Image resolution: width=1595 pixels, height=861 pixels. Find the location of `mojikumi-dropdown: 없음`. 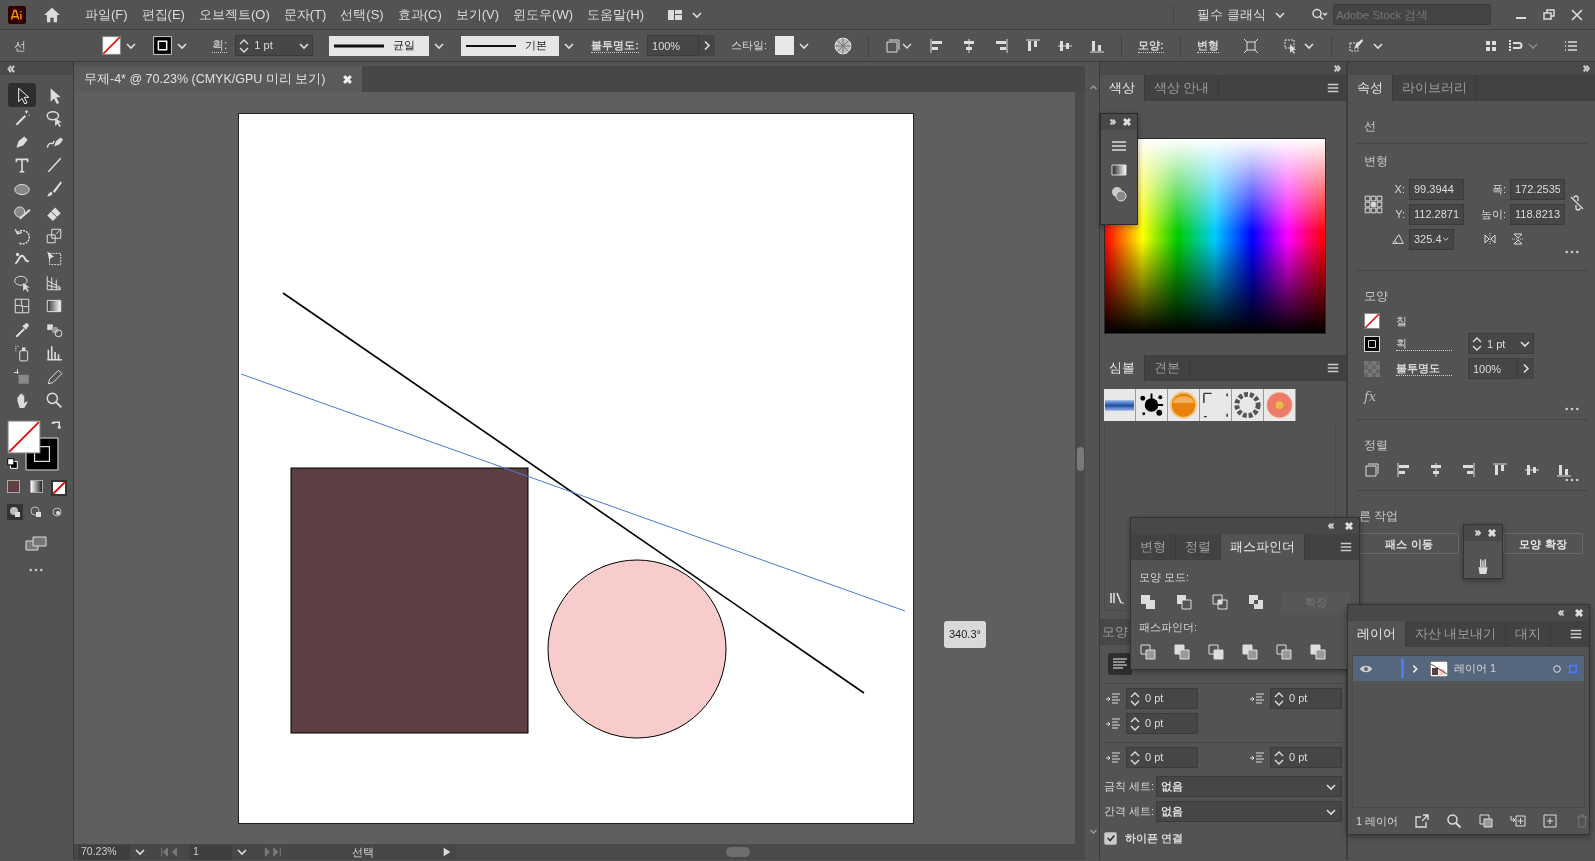

mojikumi-dropdown: 없음 is located at coordinates (1249, 811).